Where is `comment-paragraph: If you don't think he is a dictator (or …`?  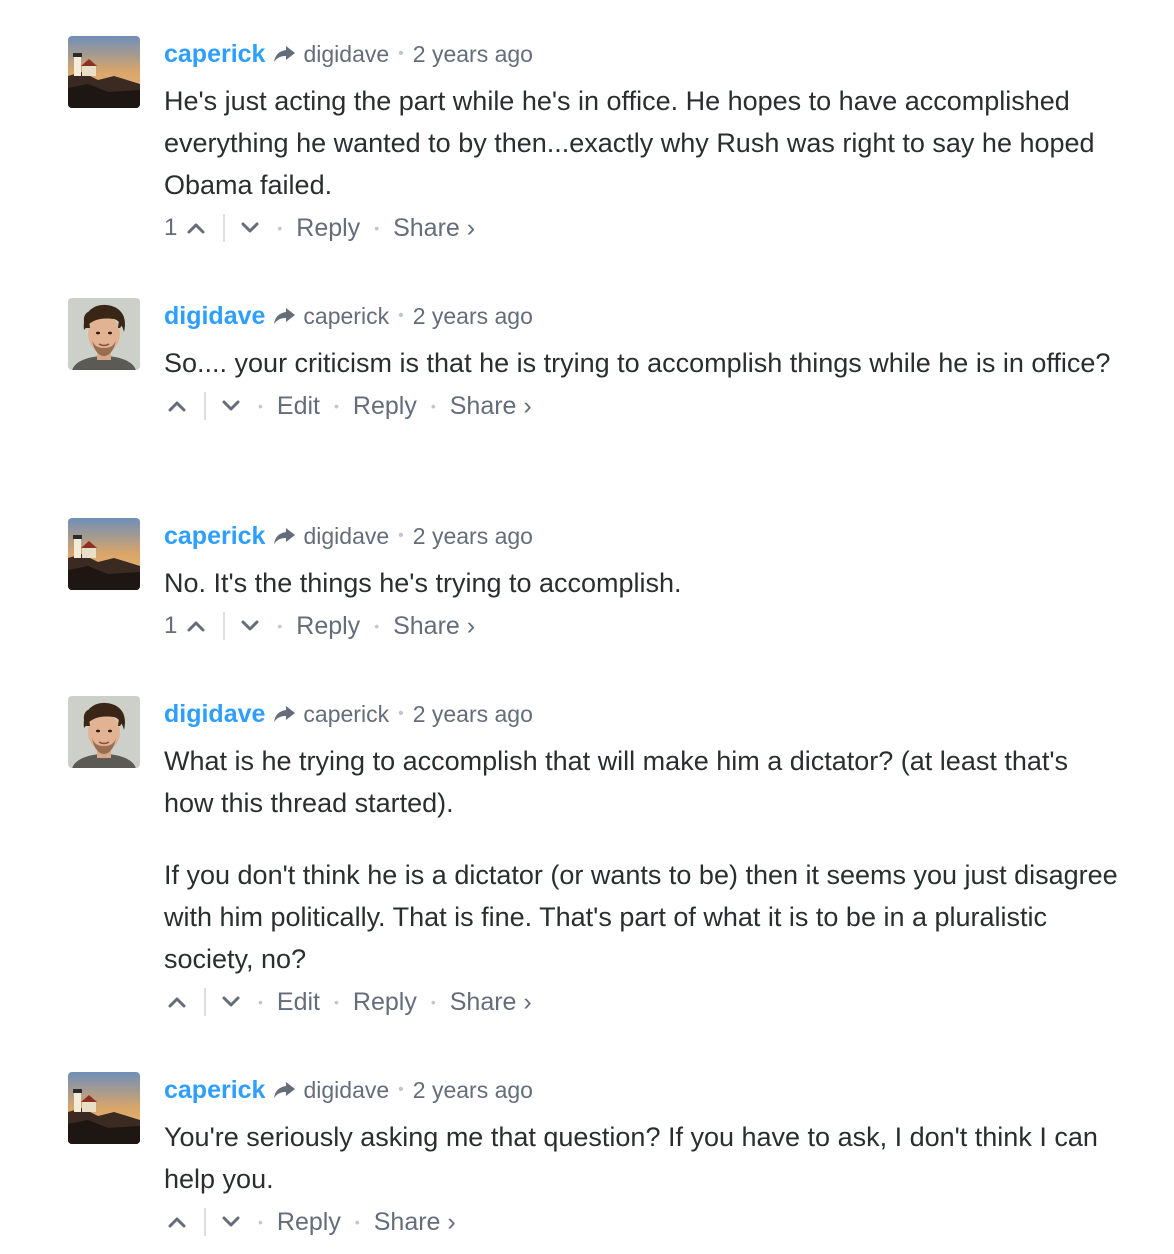
comment-paragraph: If you don't think he is a dictator (or … is located at coordinates (641, 917).